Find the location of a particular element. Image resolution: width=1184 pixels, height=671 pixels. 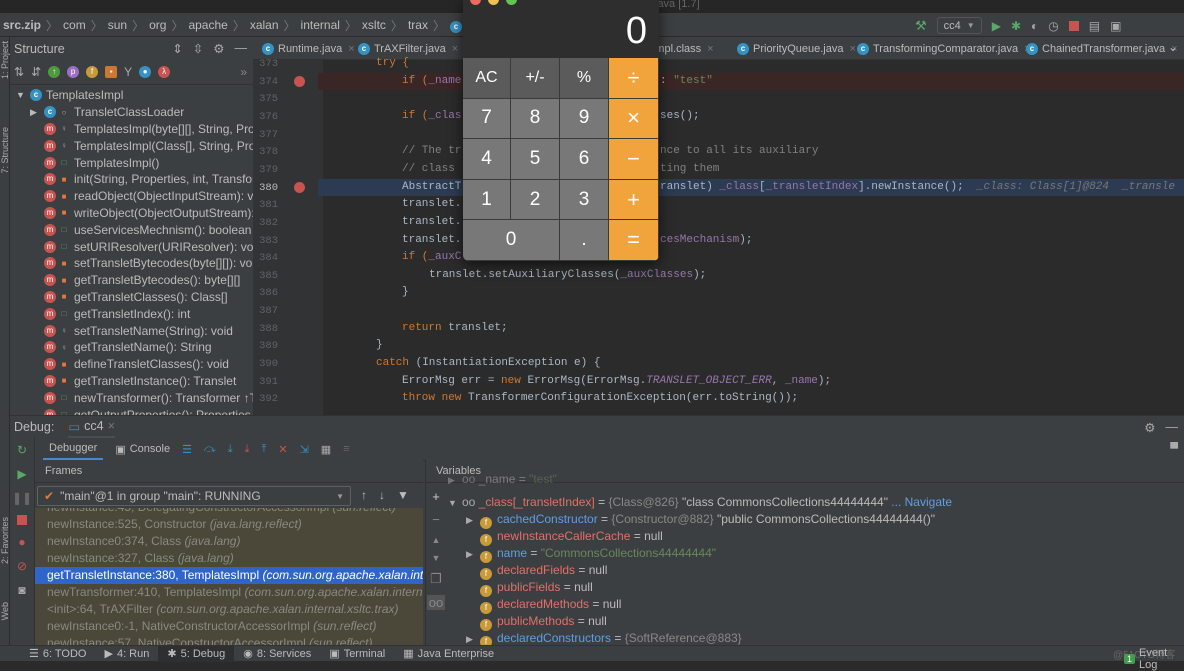

variable-row: ▶ oo _name = "test" is located at coordinates (502, 479).